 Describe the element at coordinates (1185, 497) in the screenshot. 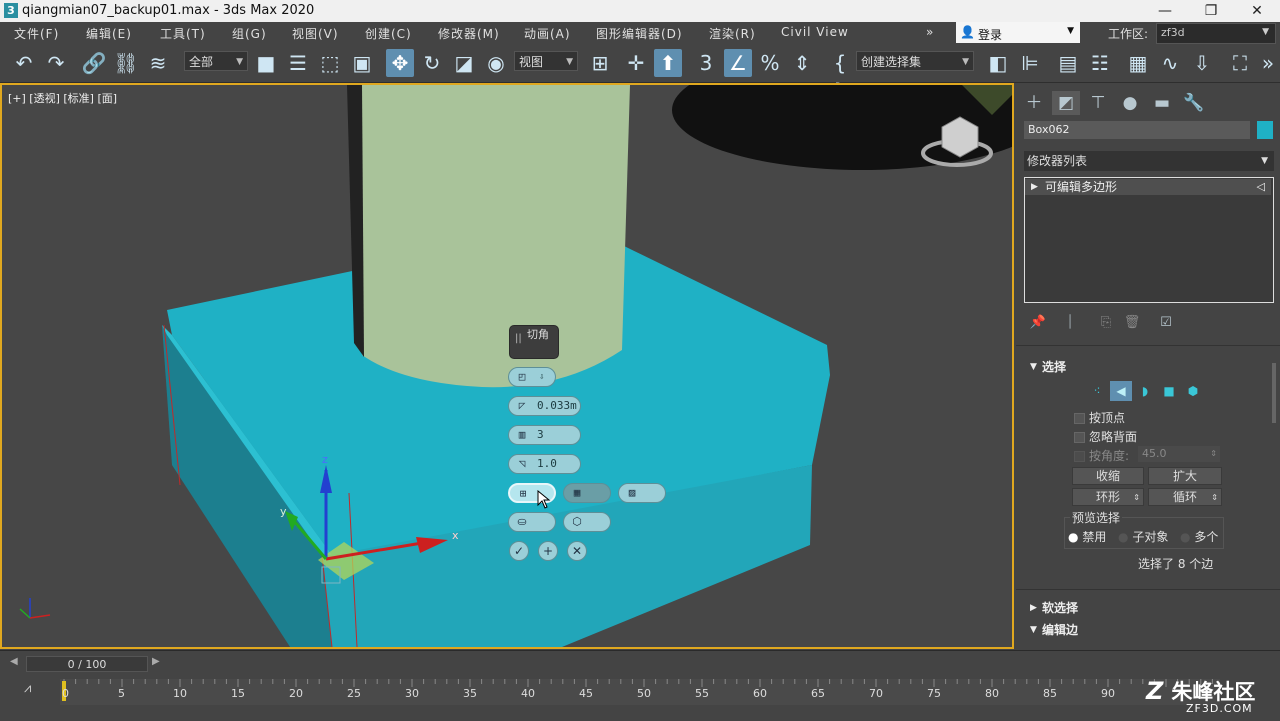

I see `loop-button: 循环 ⇕` at that location.